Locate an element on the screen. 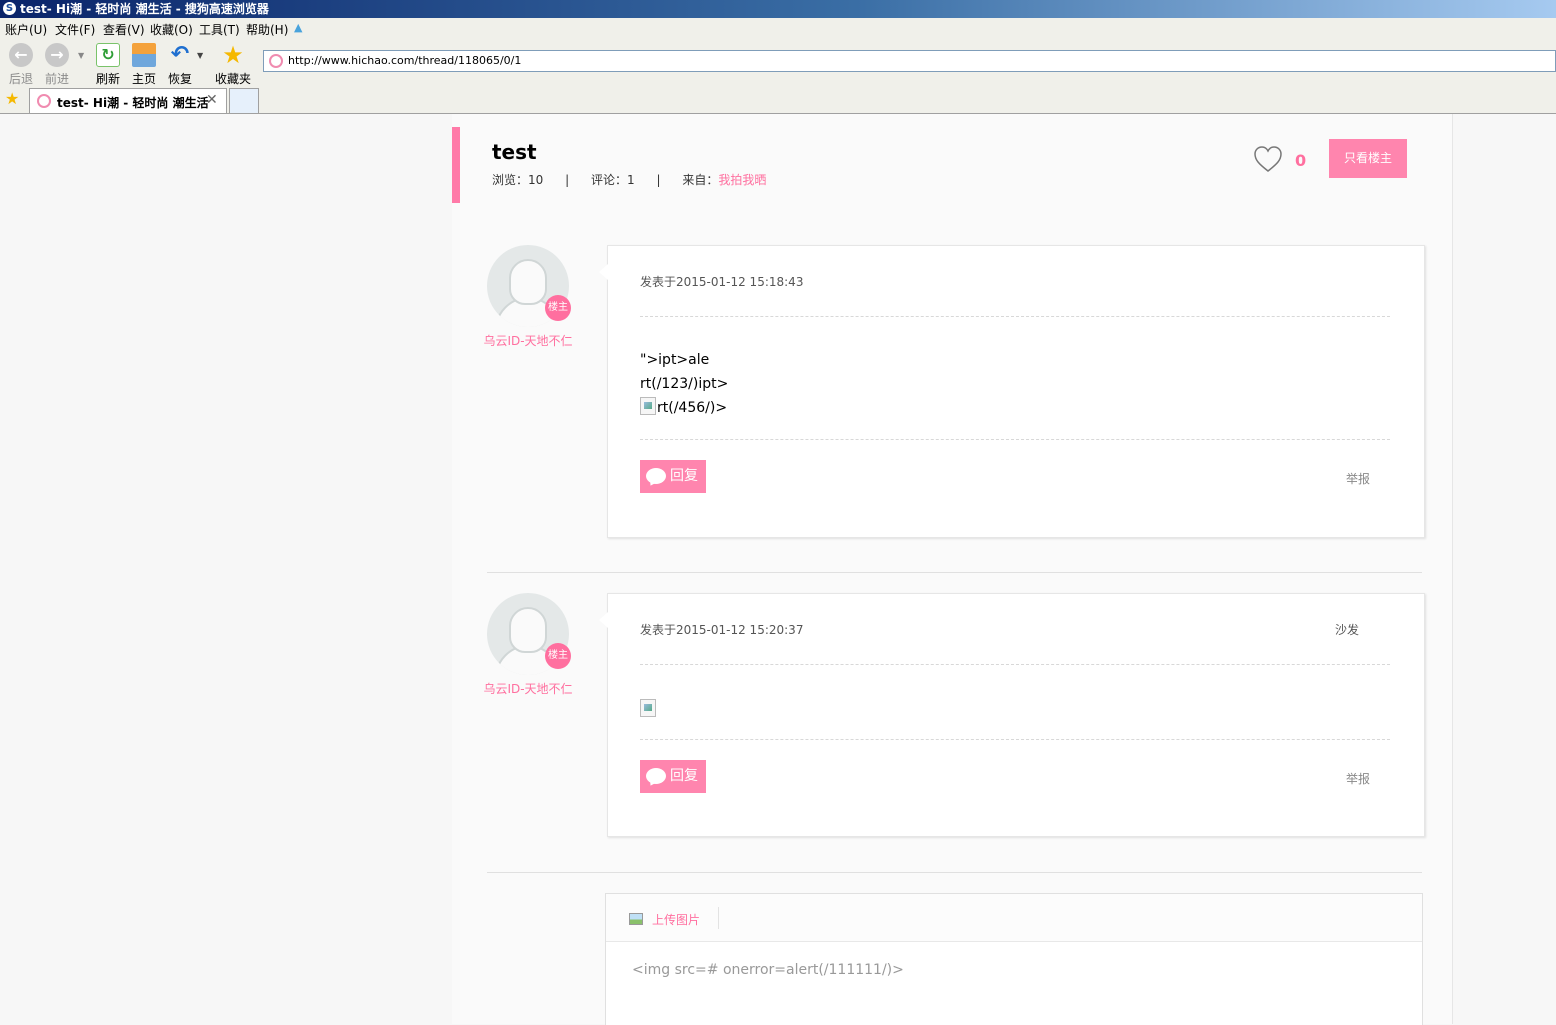  restore-label: 恢复 is located at coordinates (179, 79).